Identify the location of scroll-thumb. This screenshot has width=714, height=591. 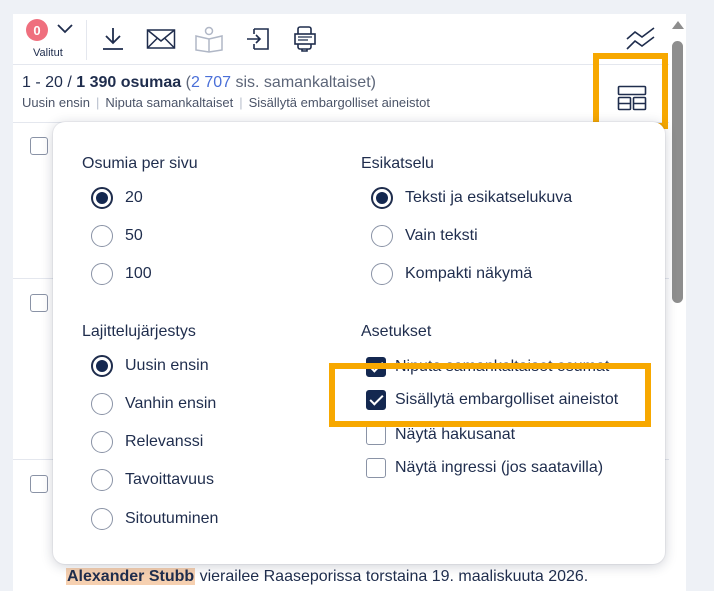
(677, 172).